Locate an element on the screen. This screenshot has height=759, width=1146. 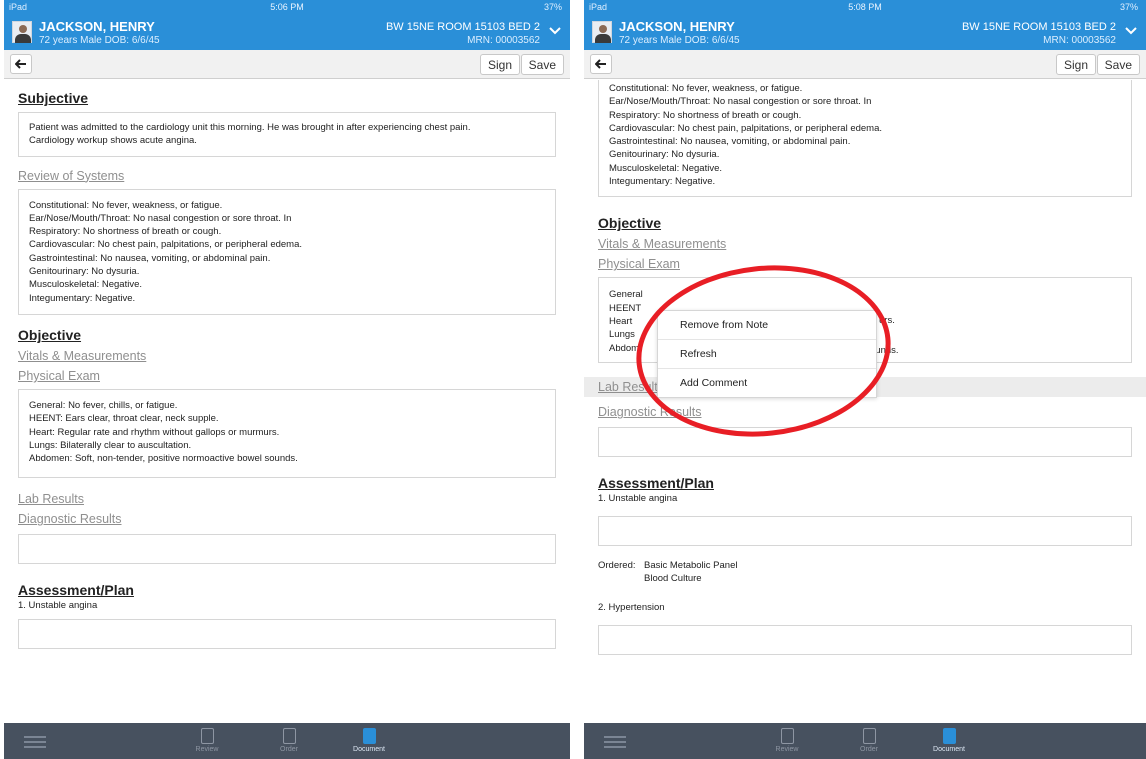
objective-heading: Objective is located at coordinates (630, 223).